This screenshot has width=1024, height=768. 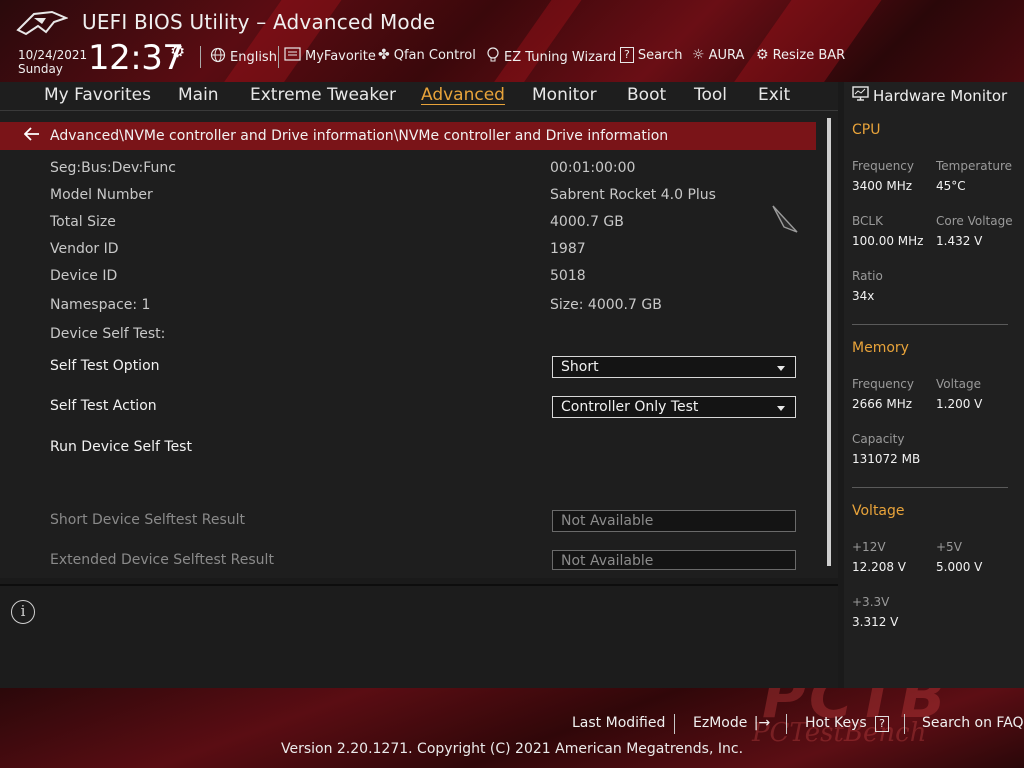 I want to click on bclk-label: BCLK, so click(x=867, y=221).